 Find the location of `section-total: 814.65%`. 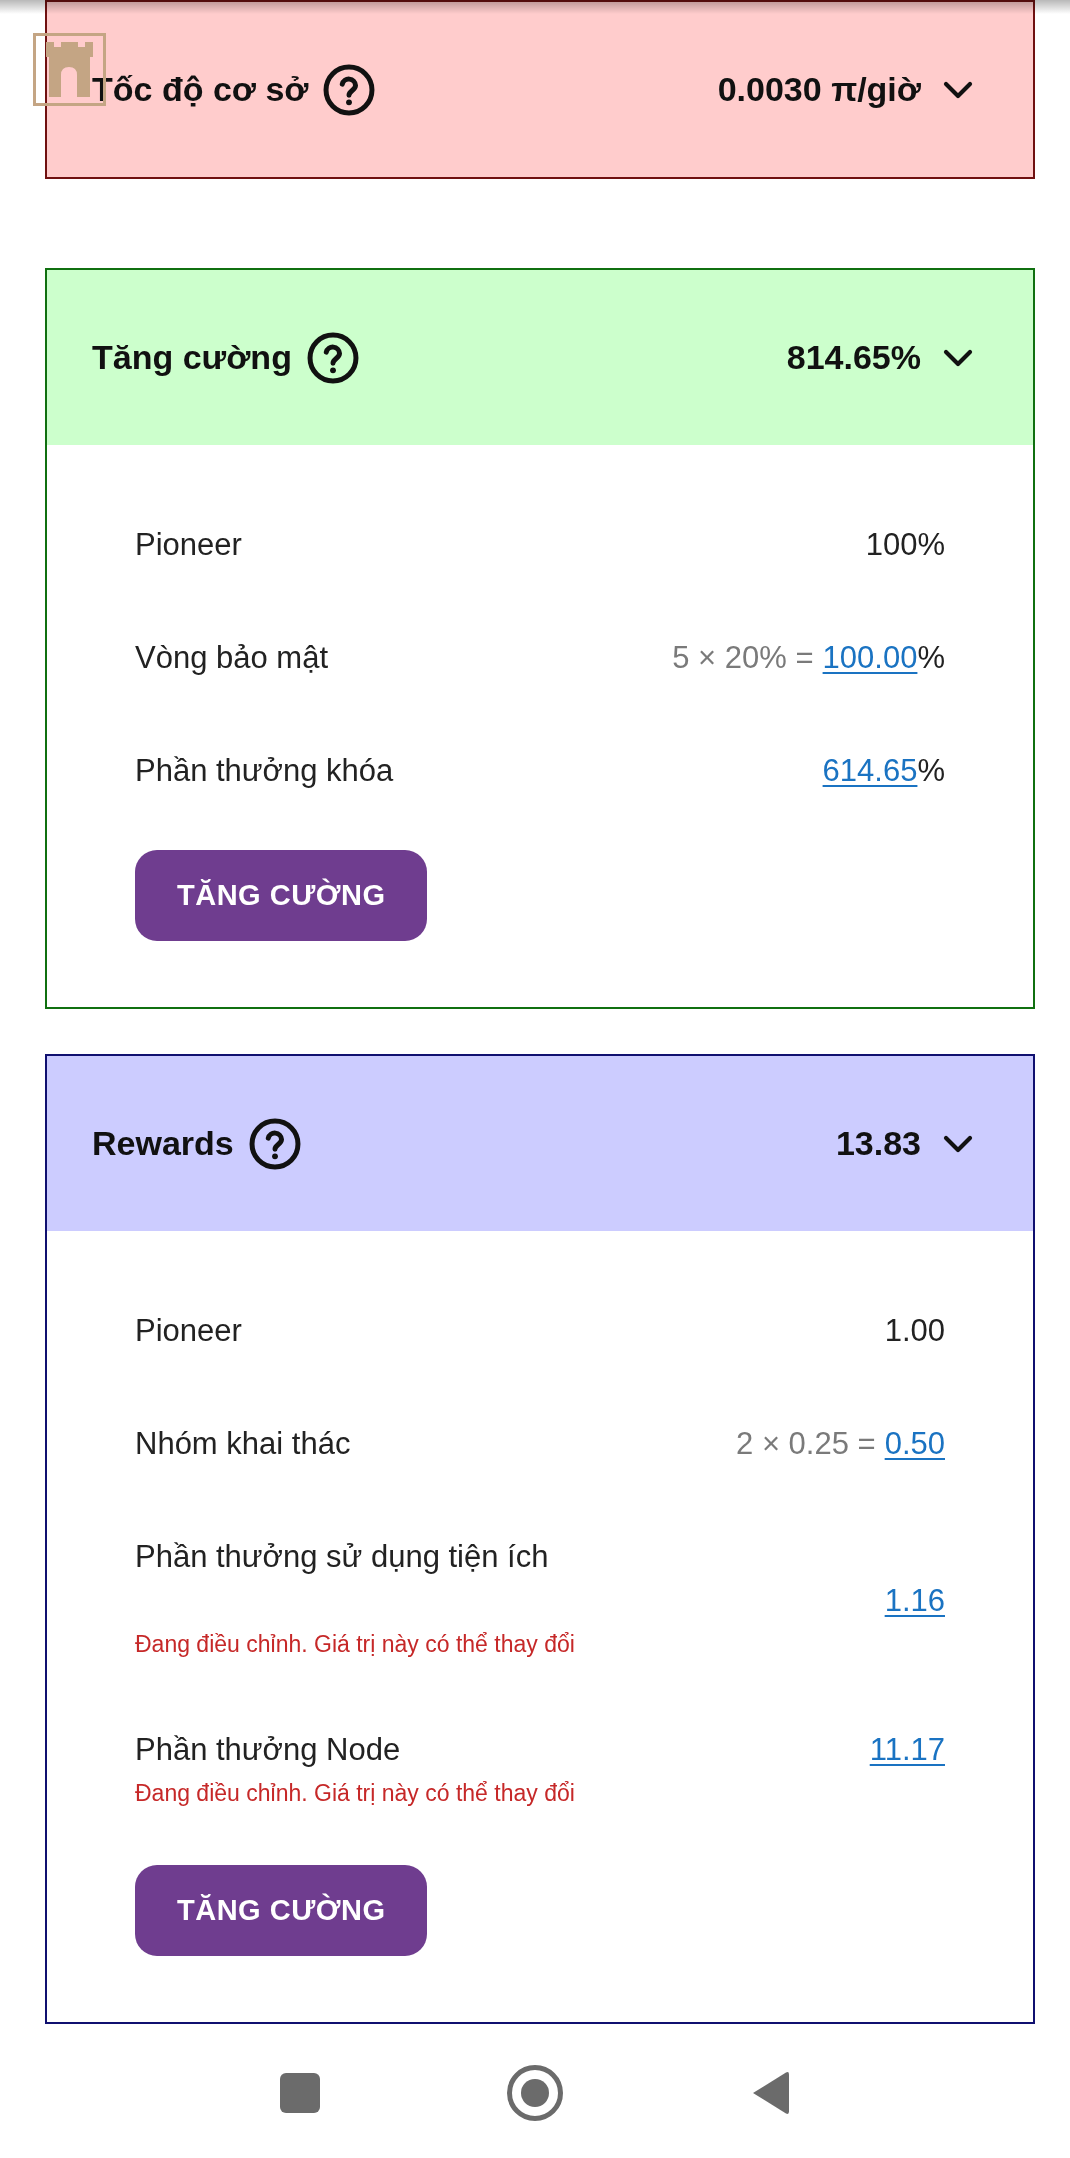

section-total: 814.65% is located at coordinates (853, 357).